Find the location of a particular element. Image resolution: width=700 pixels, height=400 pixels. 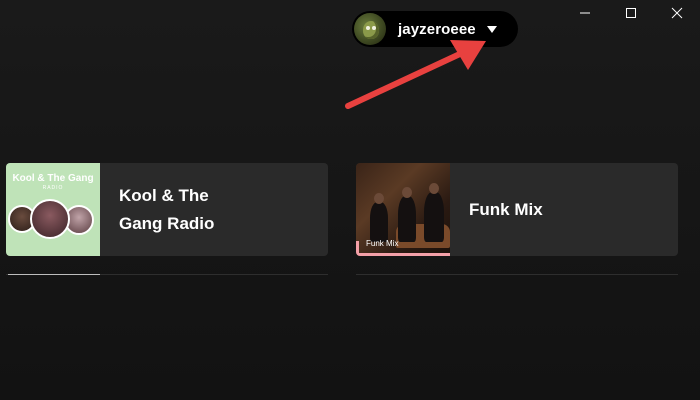

card-title: Kool & The Gang Radio is located at coordinates (167, 209).